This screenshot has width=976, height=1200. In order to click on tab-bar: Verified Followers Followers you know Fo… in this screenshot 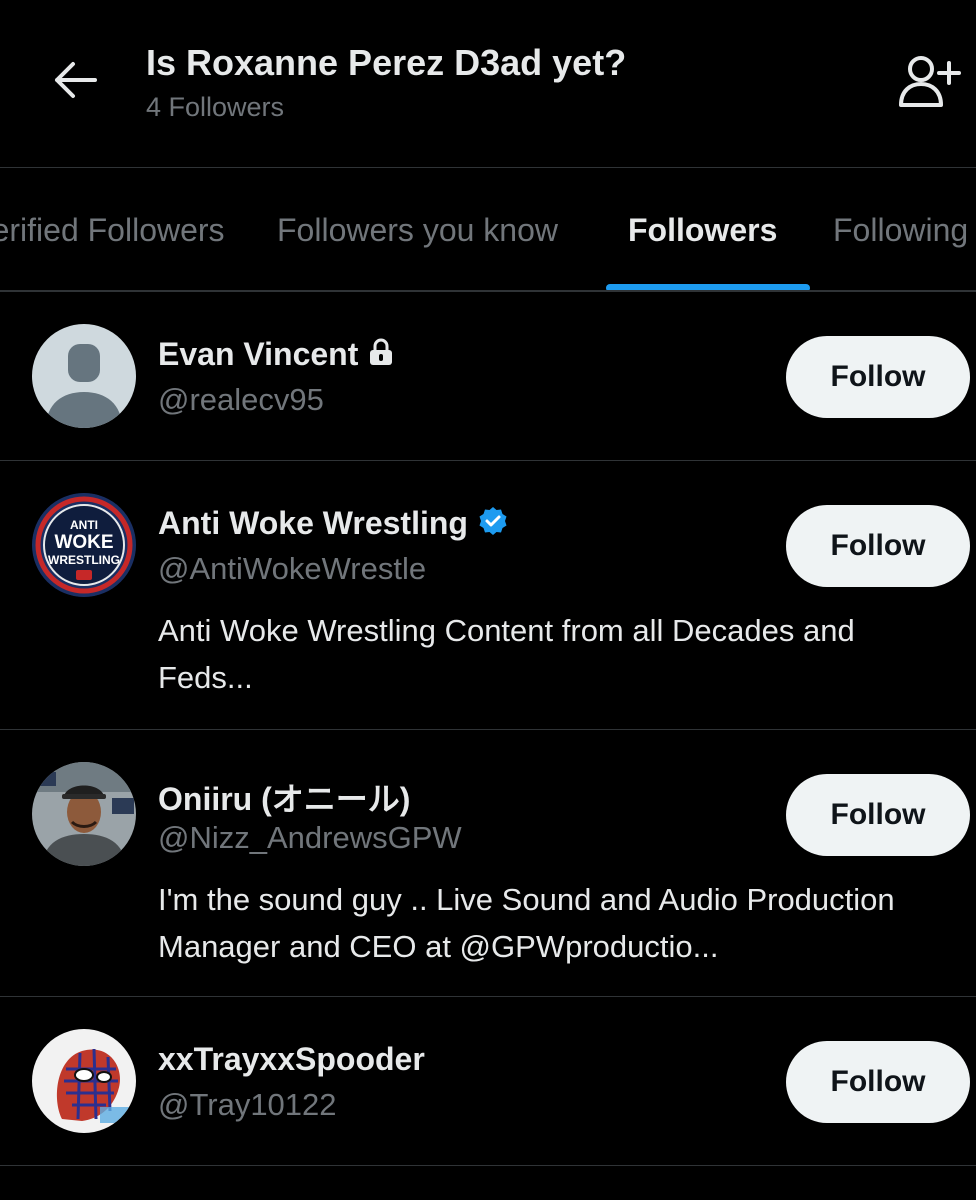, I will do `click(488, 230)`.